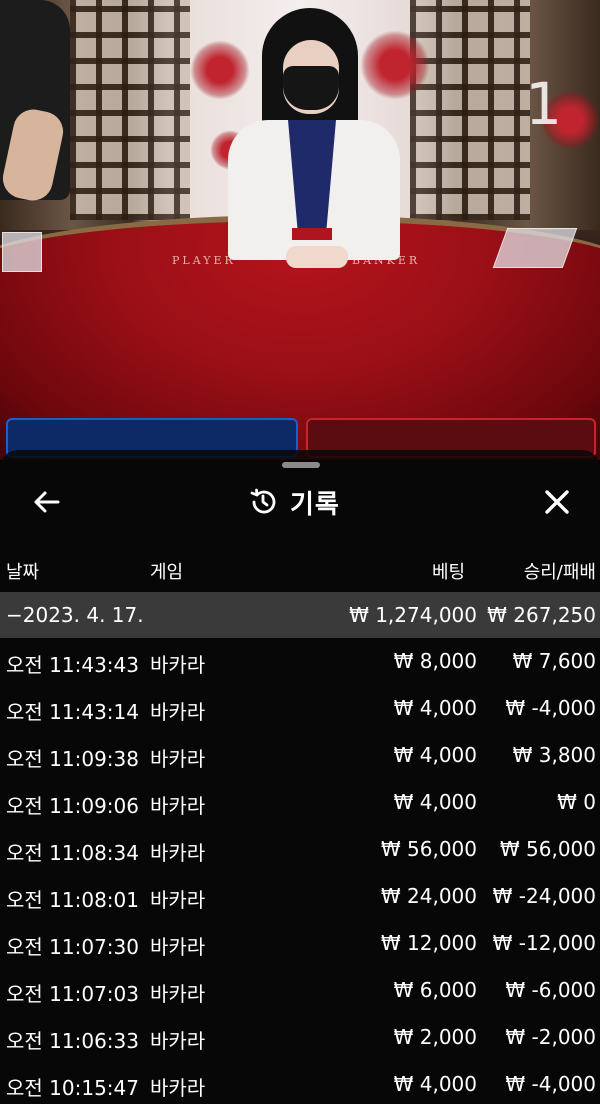 This screenshot has height=1104, width=600. What do you see at coordinates (550, 1037) in the screenshot?
I see `row-result: ₩ -2,000` at bounding box center [550, 1037].